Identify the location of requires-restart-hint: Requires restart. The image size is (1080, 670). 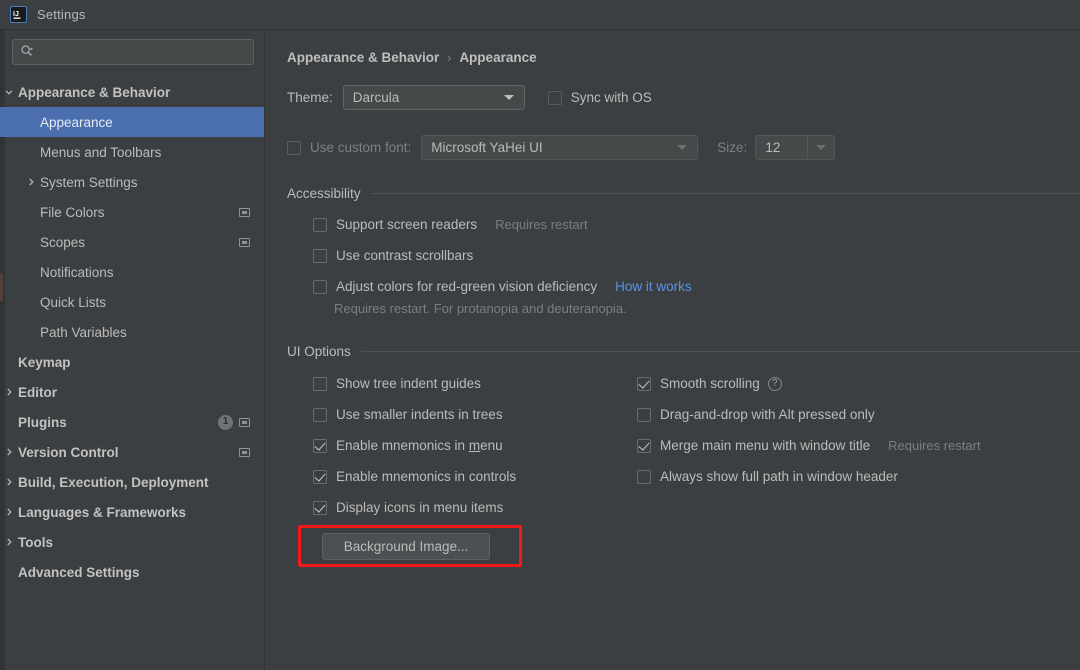
(934, 445).